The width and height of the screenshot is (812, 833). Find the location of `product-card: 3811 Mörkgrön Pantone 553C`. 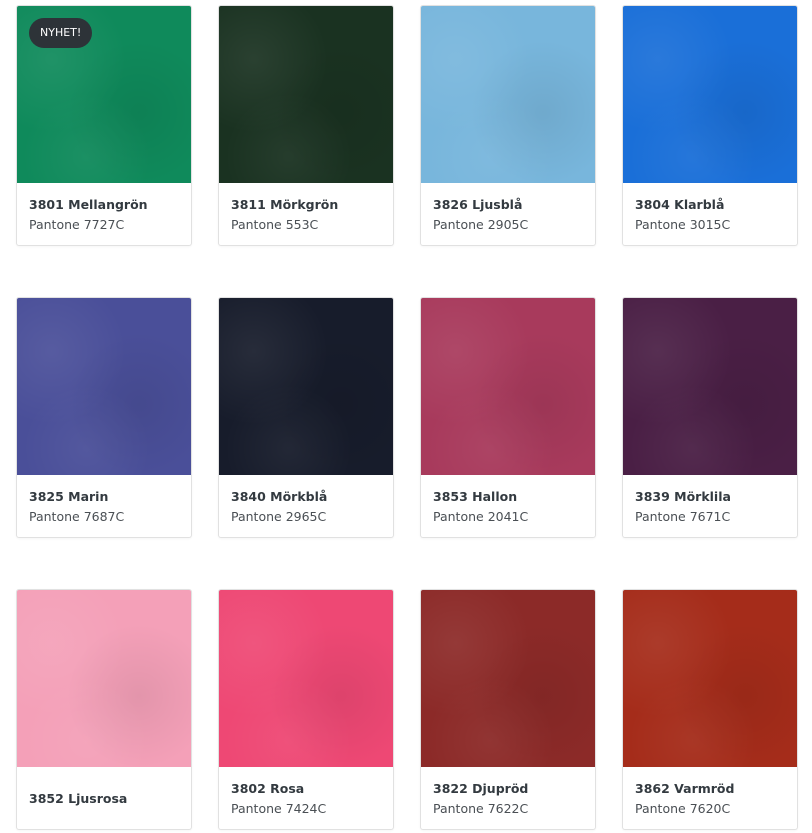

product-card: 3811 Mörkgrön Pantone 553C is located at coordinates (306, 125).